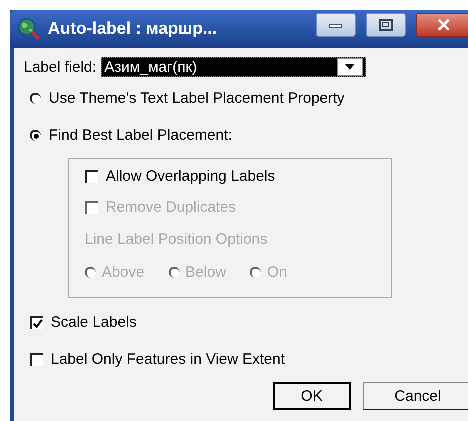 Image resolution: width=468 pixels, height=421 pixels. What do you see at coordinates (197, 98) in the screenshot?
I see `radio-label: Use Theme's Text Label Placement Property` at bounding box center [197, 98].